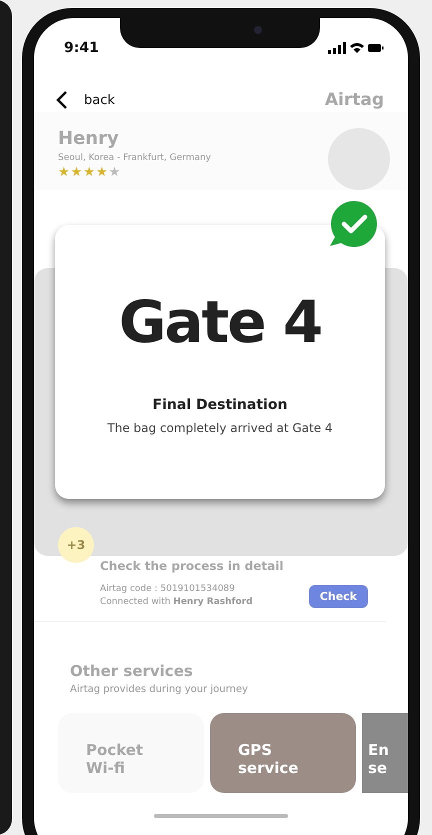 The image size is (432, 835). Describe the element at coordinates (131, 753) in the screenshot. I see `service-card: Pocket Wi-fi` at that location.